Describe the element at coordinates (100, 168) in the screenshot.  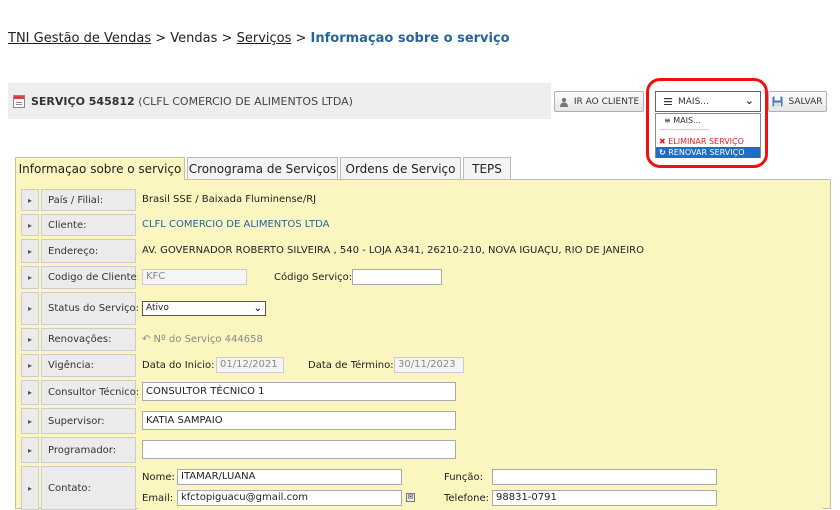
I see `tab-informacao: Informaçao sobre o serviço` at that location.